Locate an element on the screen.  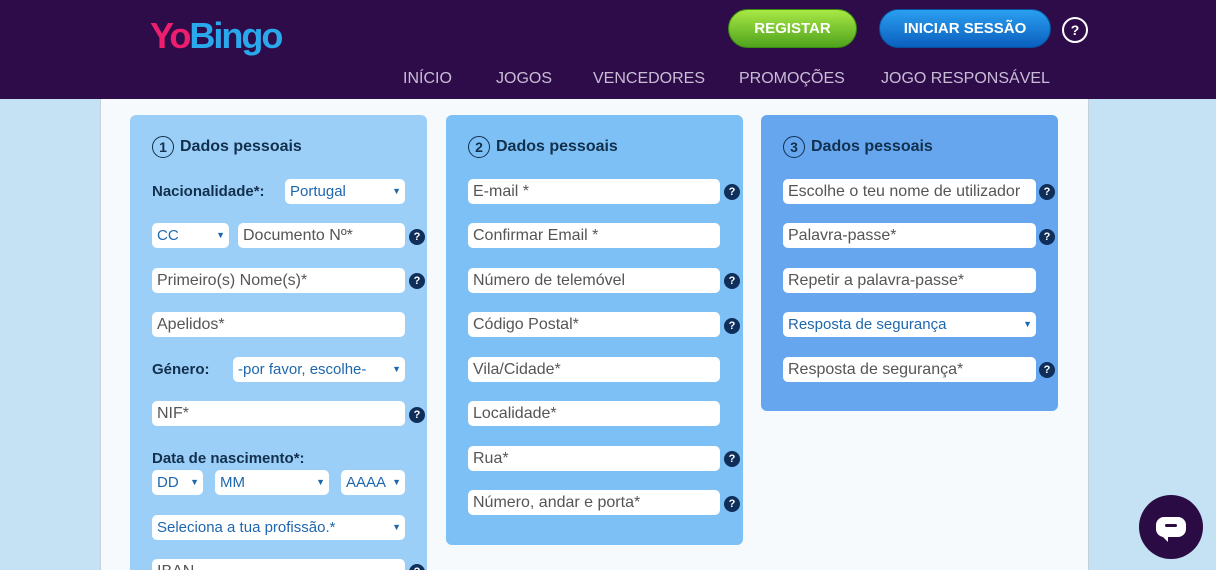
nav-item-inicio: INÍCIO is located at coordinates (427, 79).